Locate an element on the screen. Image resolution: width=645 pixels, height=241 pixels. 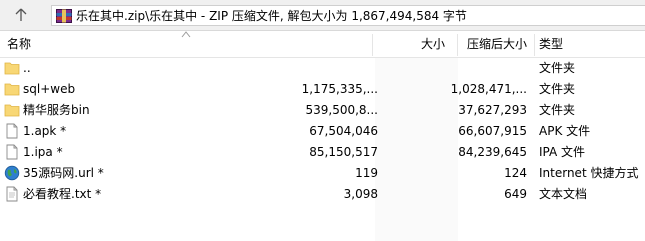
file-name: 1.ipa * is located at coordinates (43, 152).